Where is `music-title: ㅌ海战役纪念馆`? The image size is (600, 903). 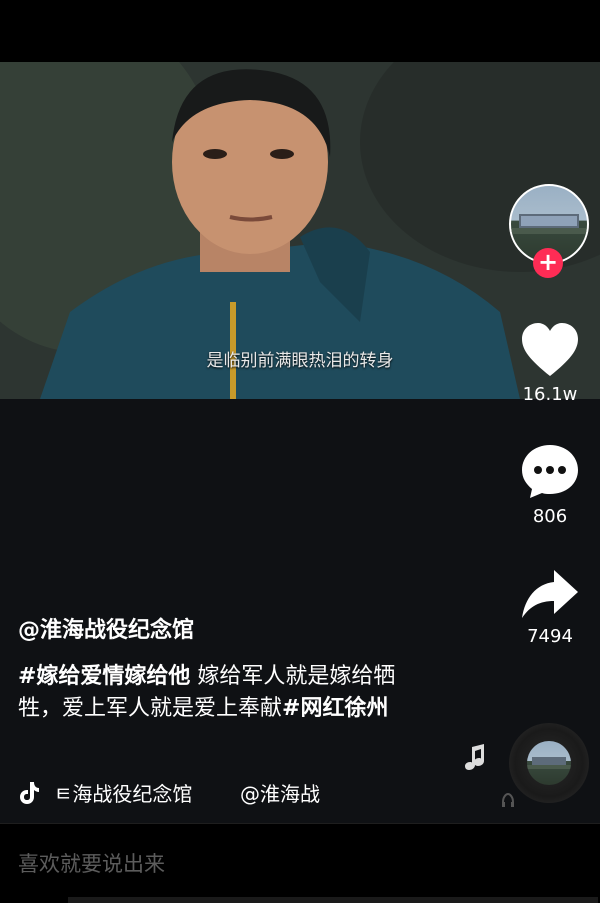
music-title: ㅌ海战役纪念馆 is located at coordinates (123, 794).